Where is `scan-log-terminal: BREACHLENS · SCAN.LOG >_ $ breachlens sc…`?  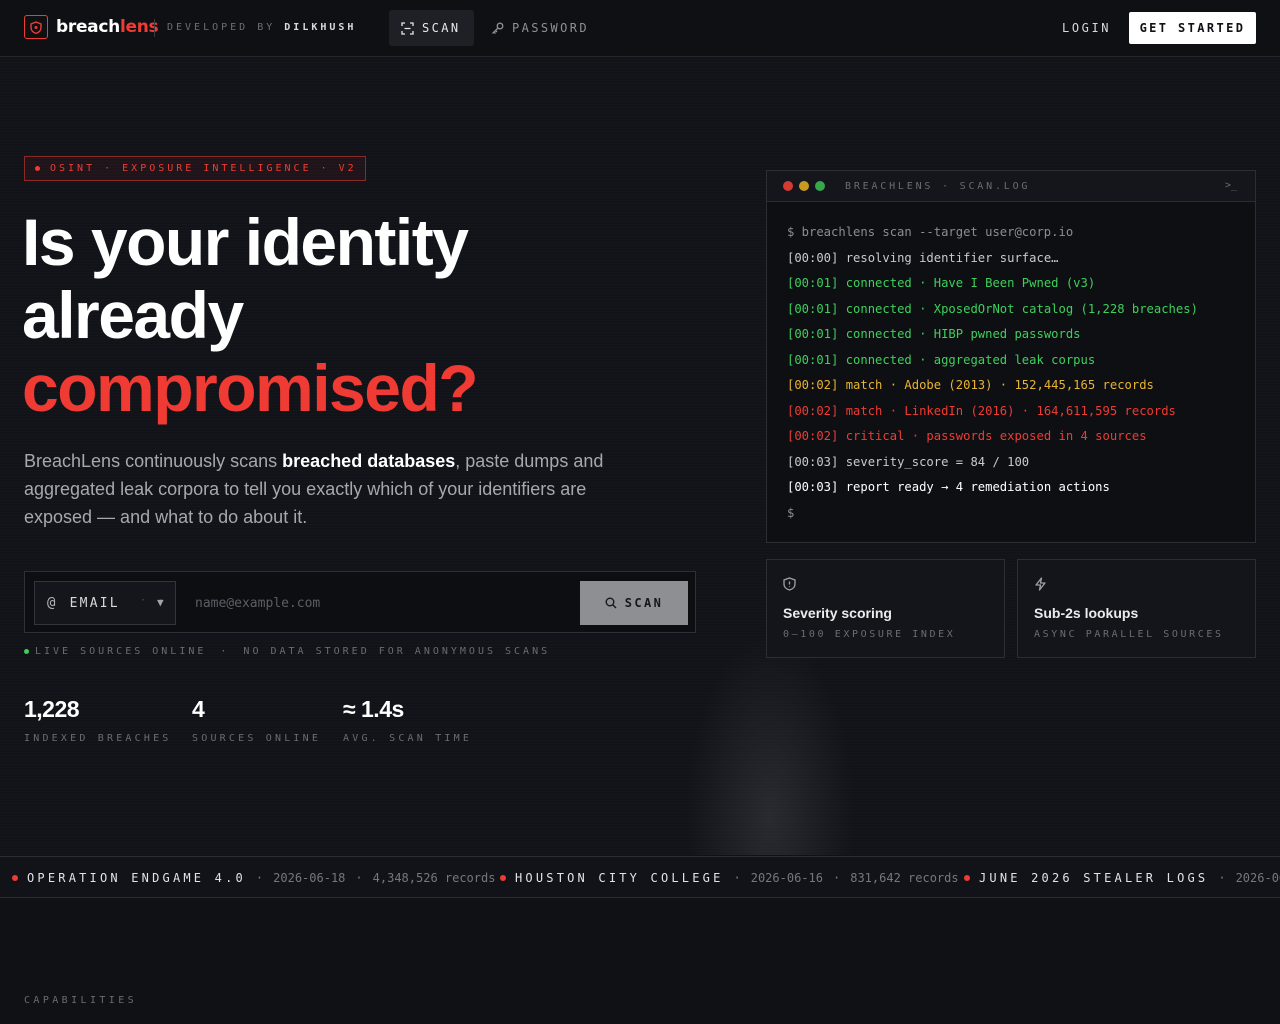
scan-log-terminal: BREACHLENS · SCAN.LOG >_ $ breachlens sc… is located at coordinates (1011, 356).